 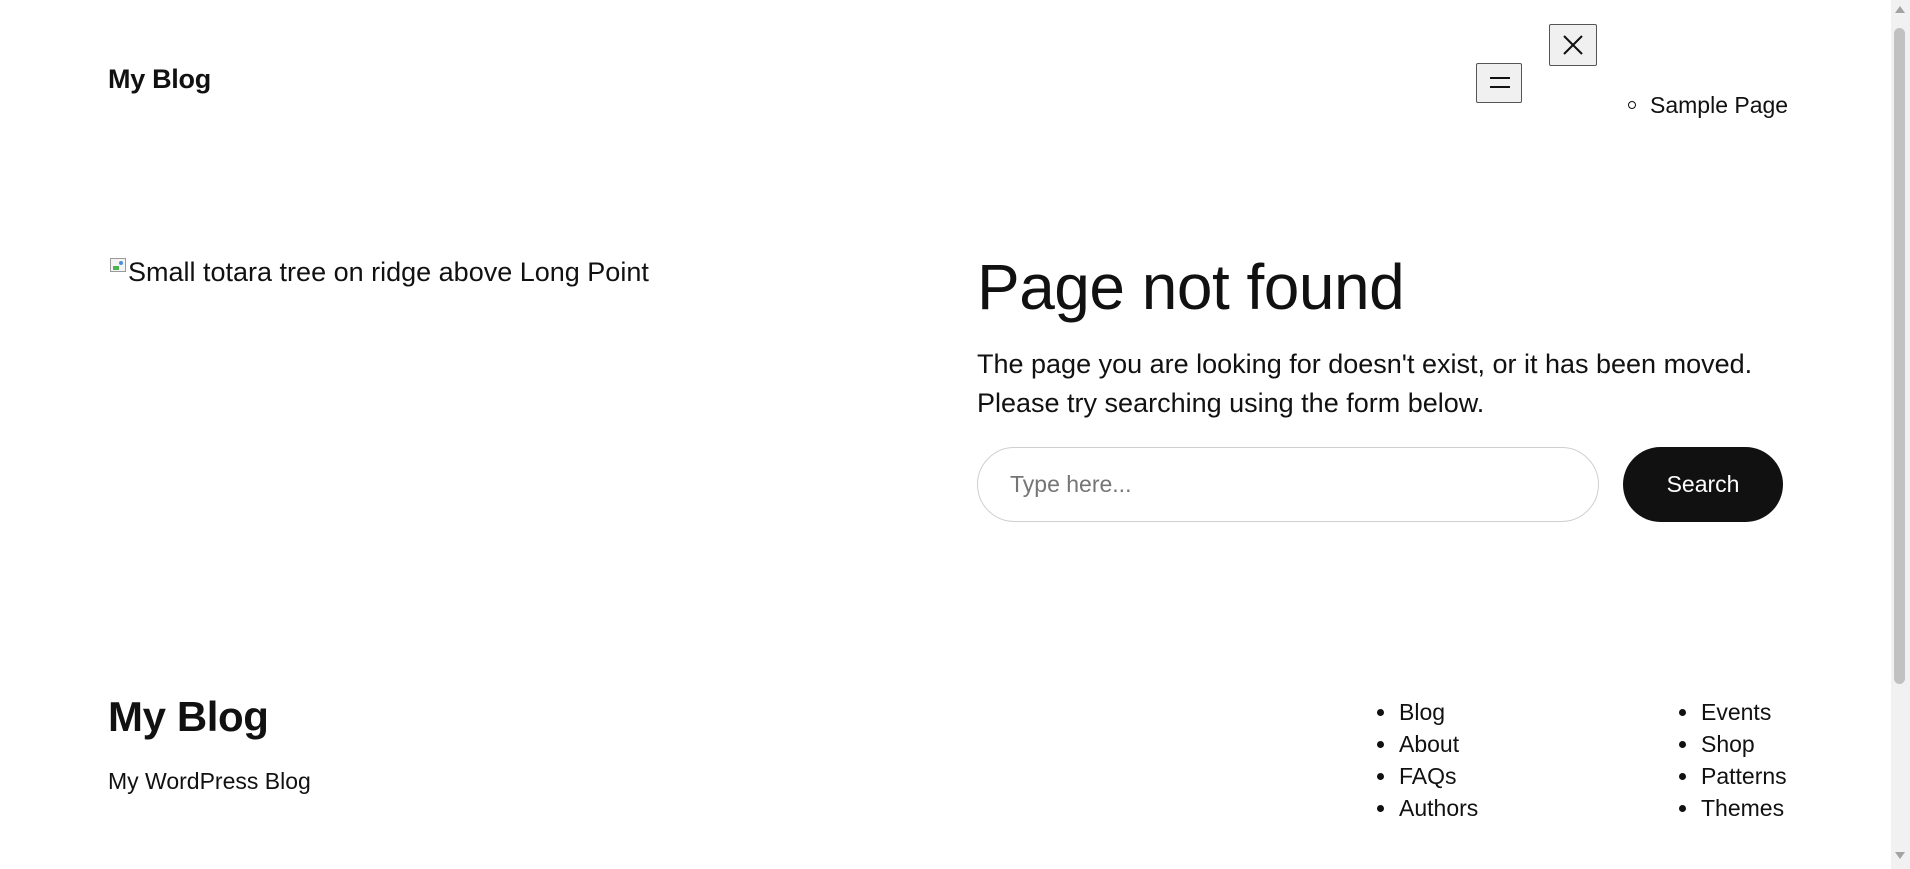 What do you see at coordinates (1900, 855) in the screenshot?
I see `scroll-down-arrow-icon` at bounding box center [1900, 855].